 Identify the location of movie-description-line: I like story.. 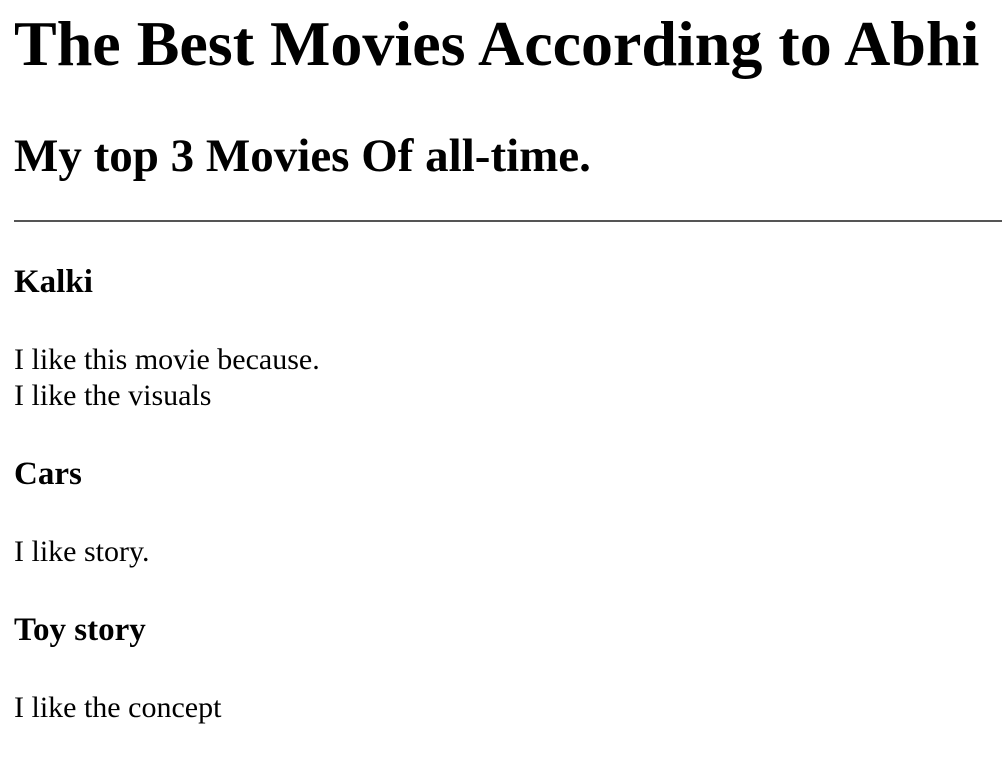
(82, 551).